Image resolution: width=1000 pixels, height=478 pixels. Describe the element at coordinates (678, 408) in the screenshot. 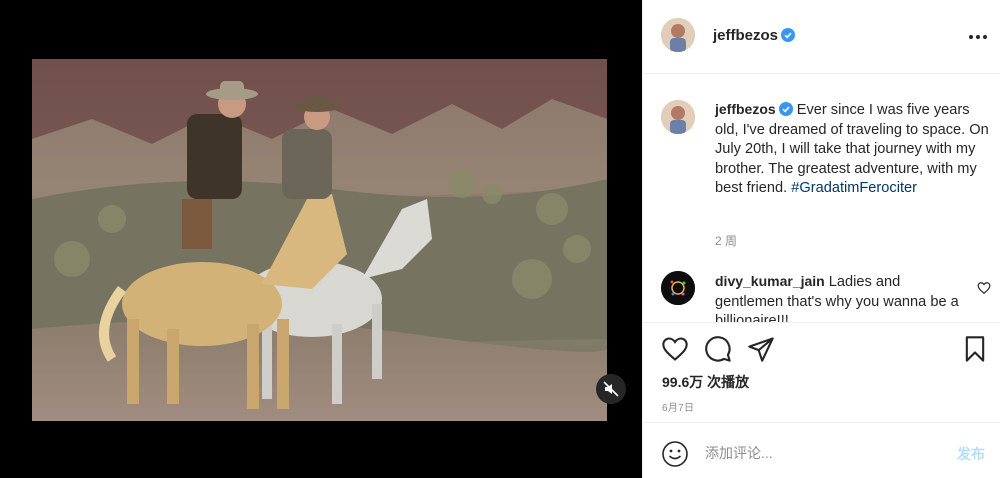

I see `post-date: 6月7日` at that location.